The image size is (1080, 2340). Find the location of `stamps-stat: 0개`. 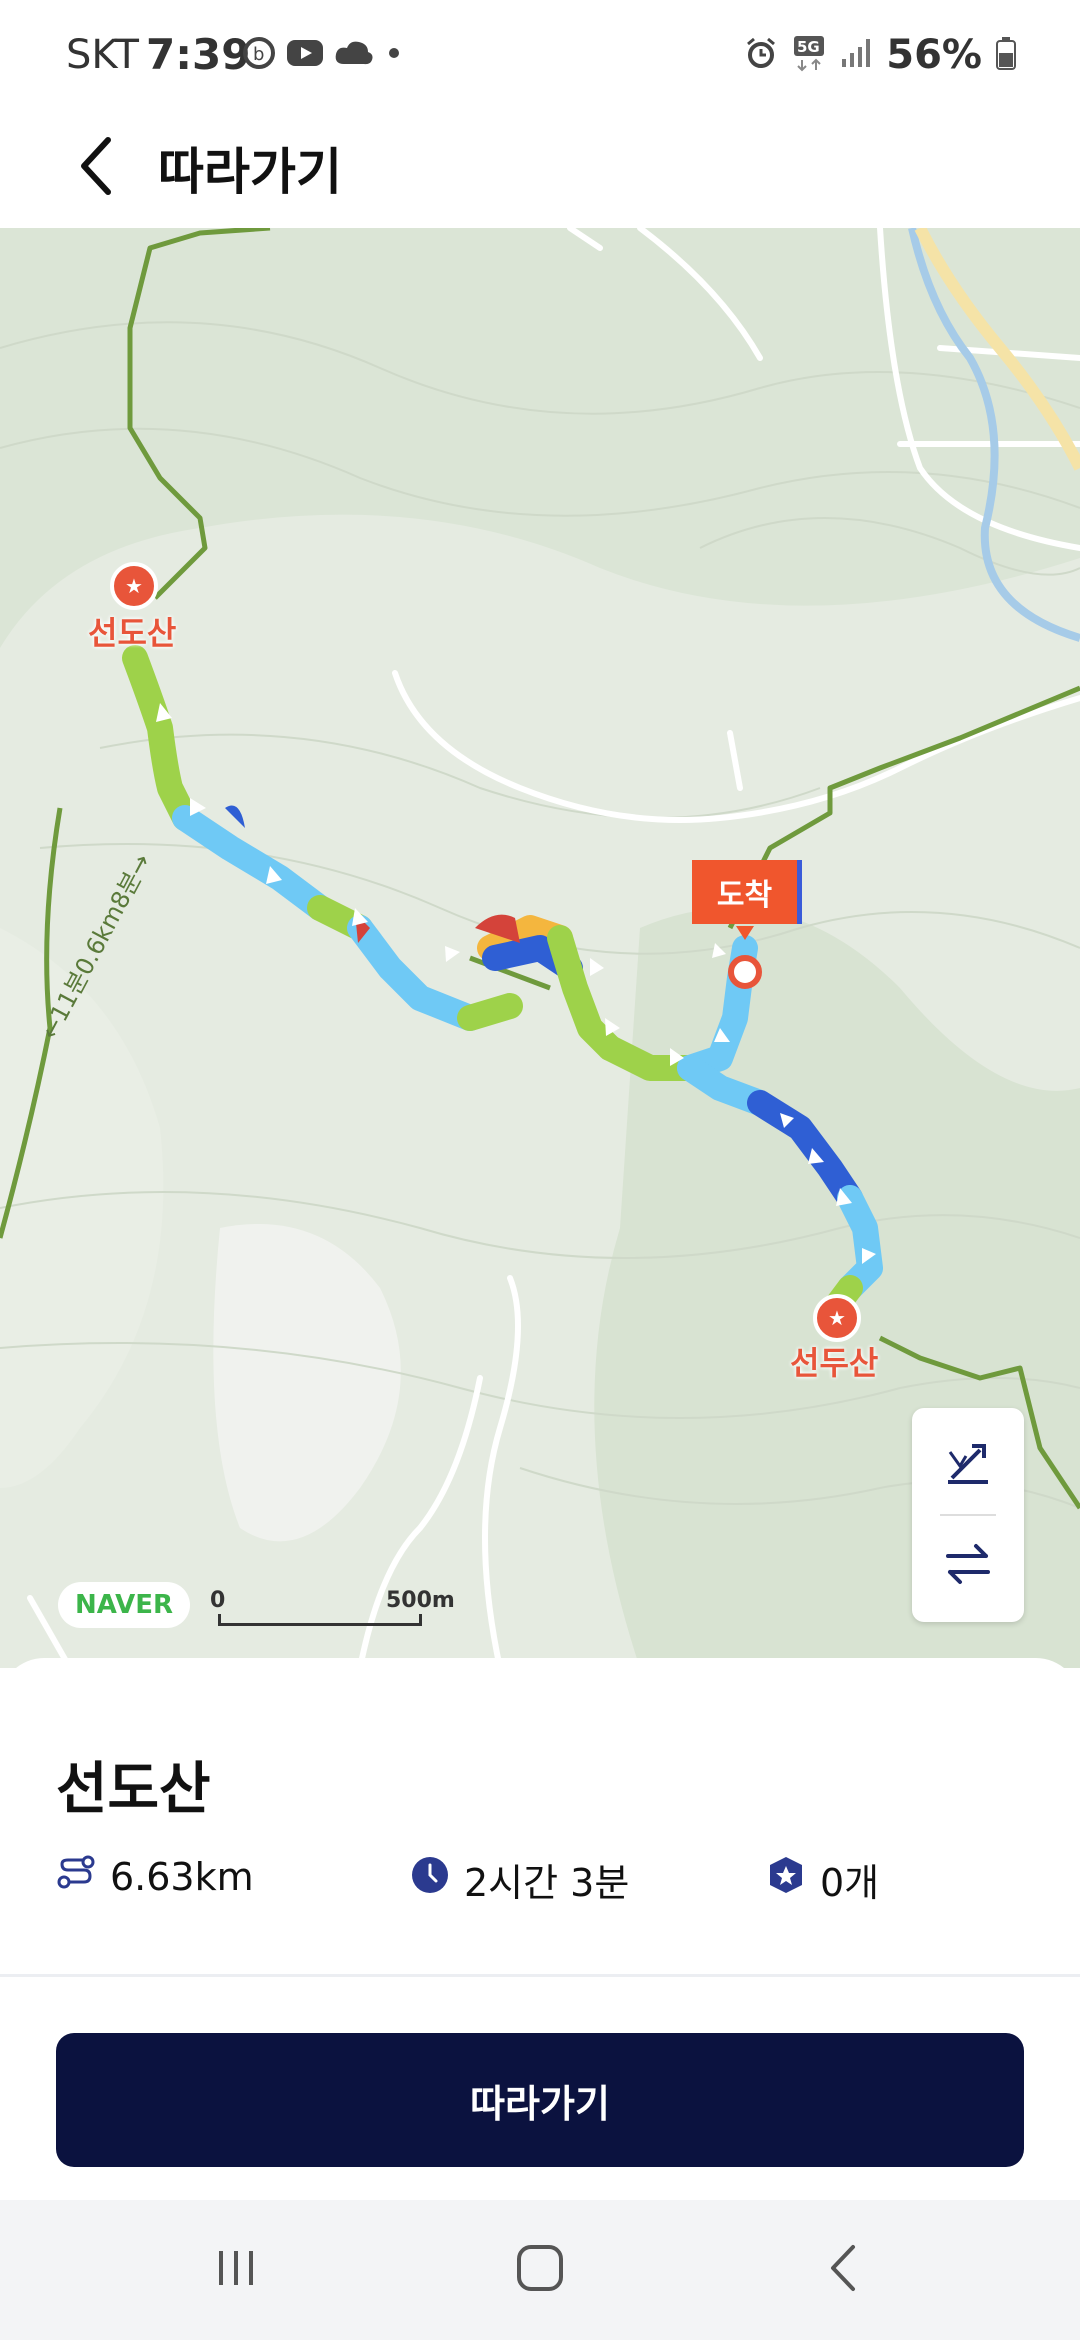

stamps-stat: 0개 is located at coordinates (822, 1879).